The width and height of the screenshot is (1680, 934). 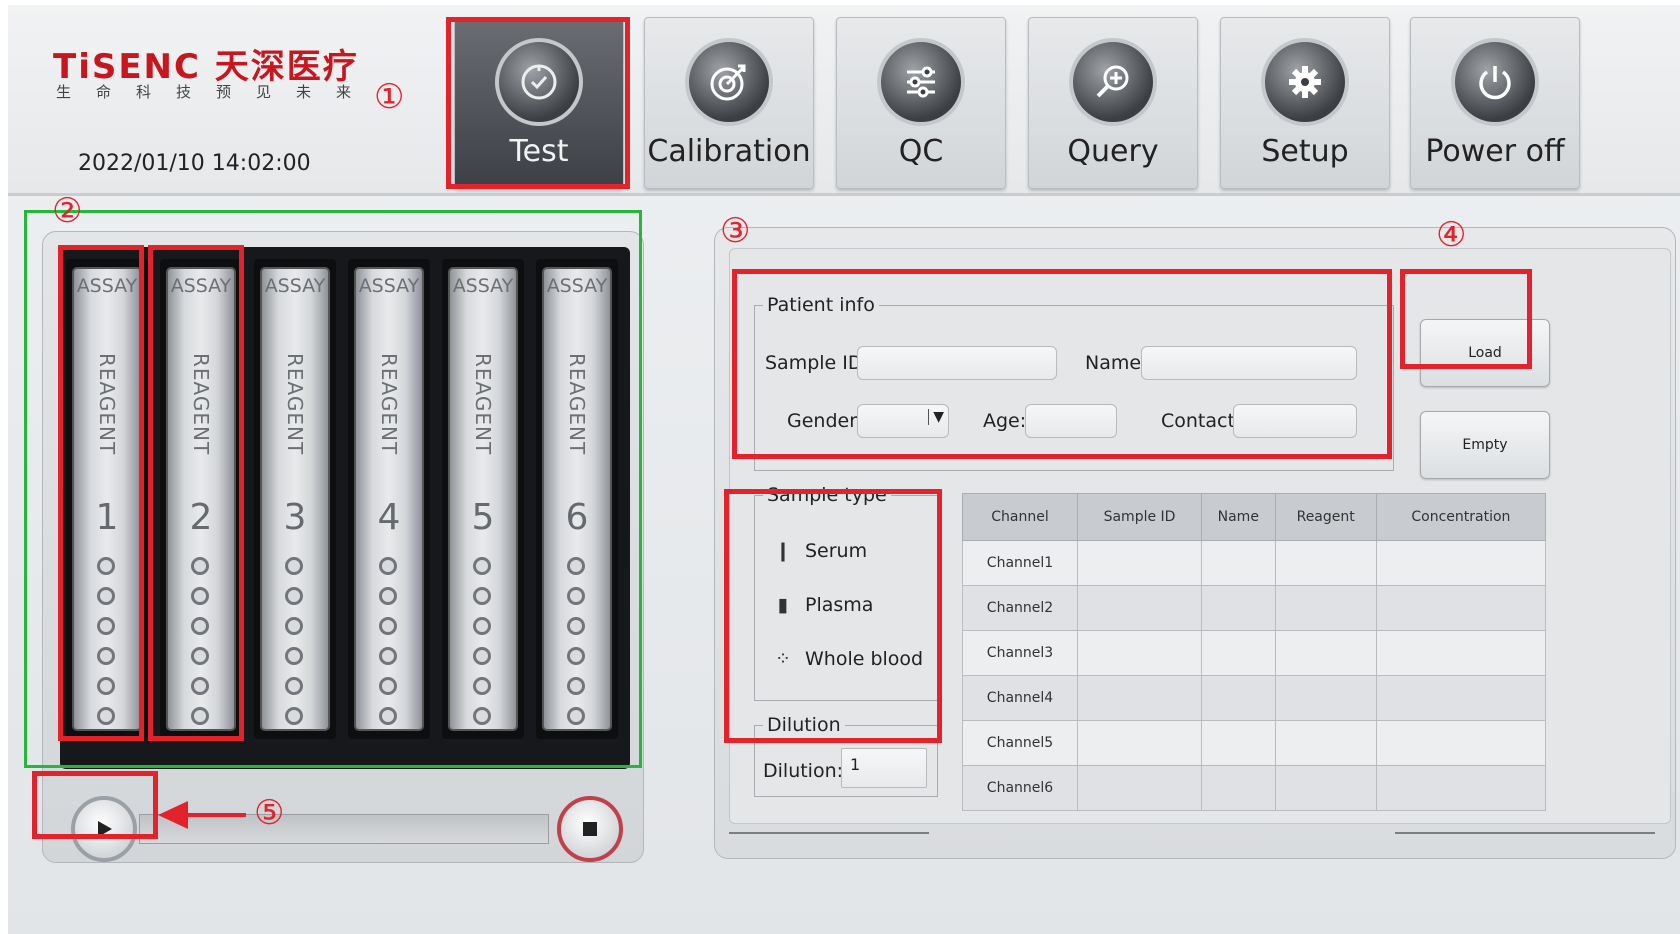 I want to click on nav-setup-label: Setup, so click(x=1305, y=151).